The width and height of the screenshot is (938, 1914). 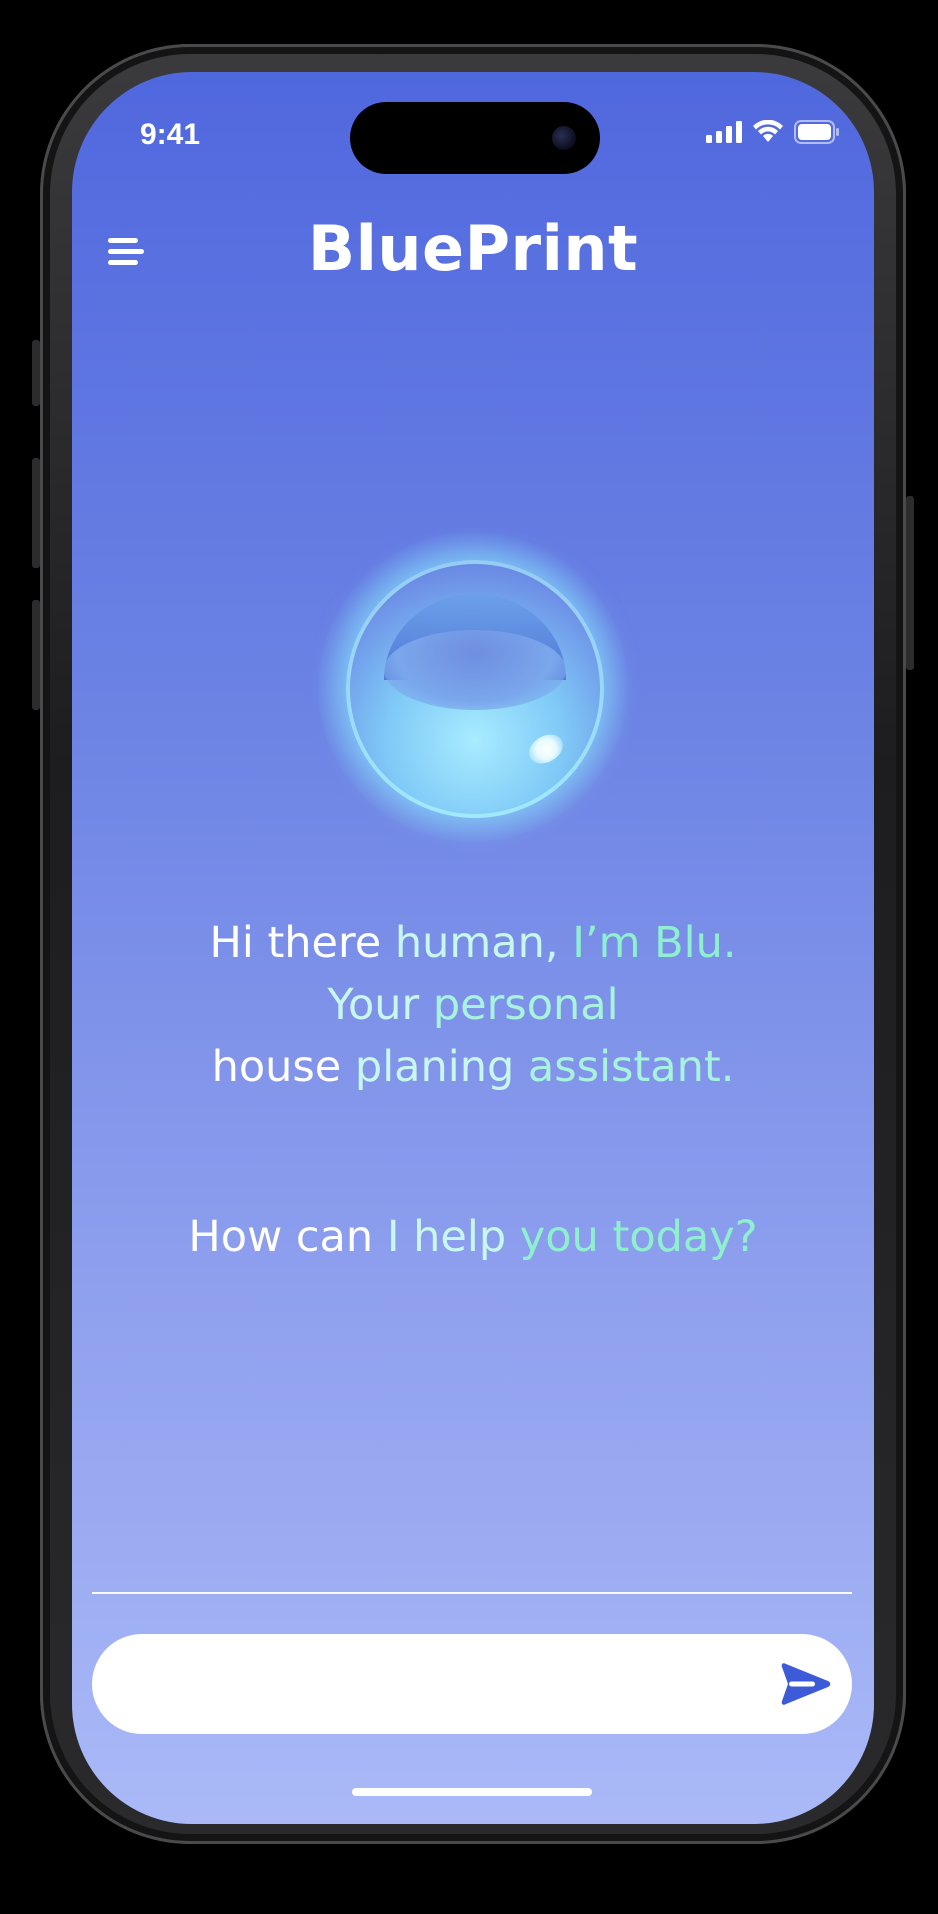 I want to click on greeting-text: Hi there, so click(x=302, y=943).